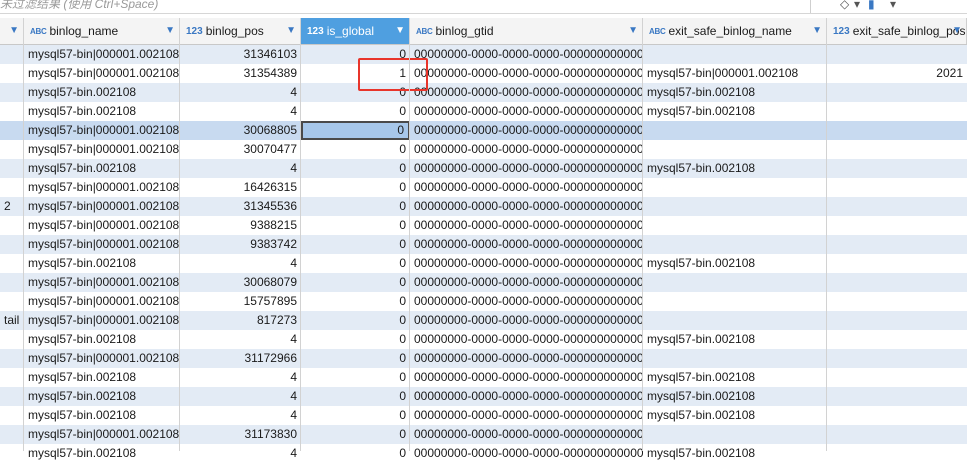  I want to click on pin-icon: ▮, so click(871, 5).